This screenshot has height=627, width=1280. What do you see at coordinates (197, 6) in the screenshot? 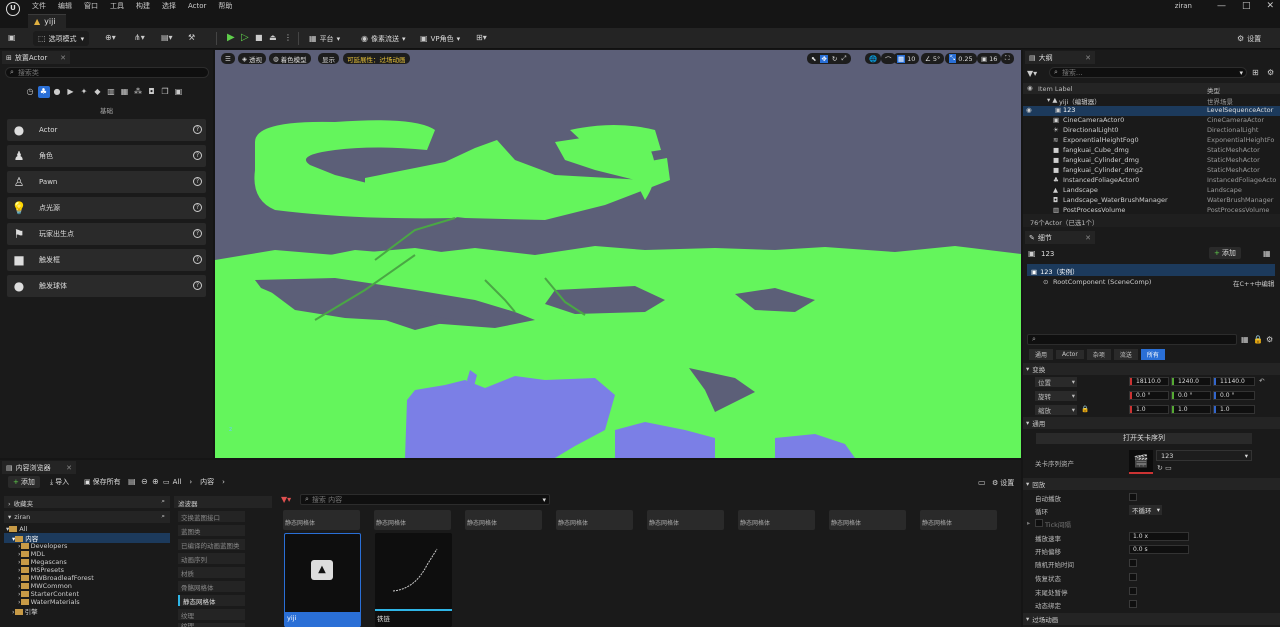
I see `menu-actor: Actor` at bounding box center [197, 6].